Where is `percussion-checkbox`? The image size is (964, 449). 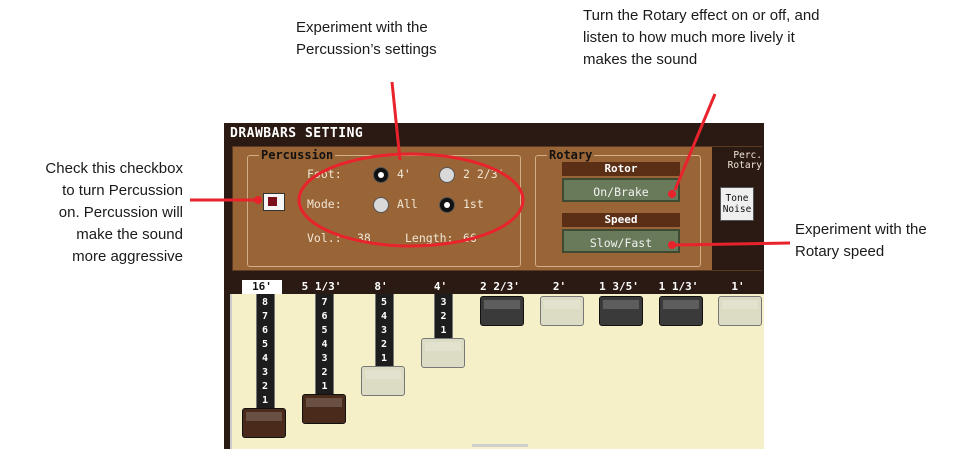
percussion-checkbox is located at coordinates (274, 202).